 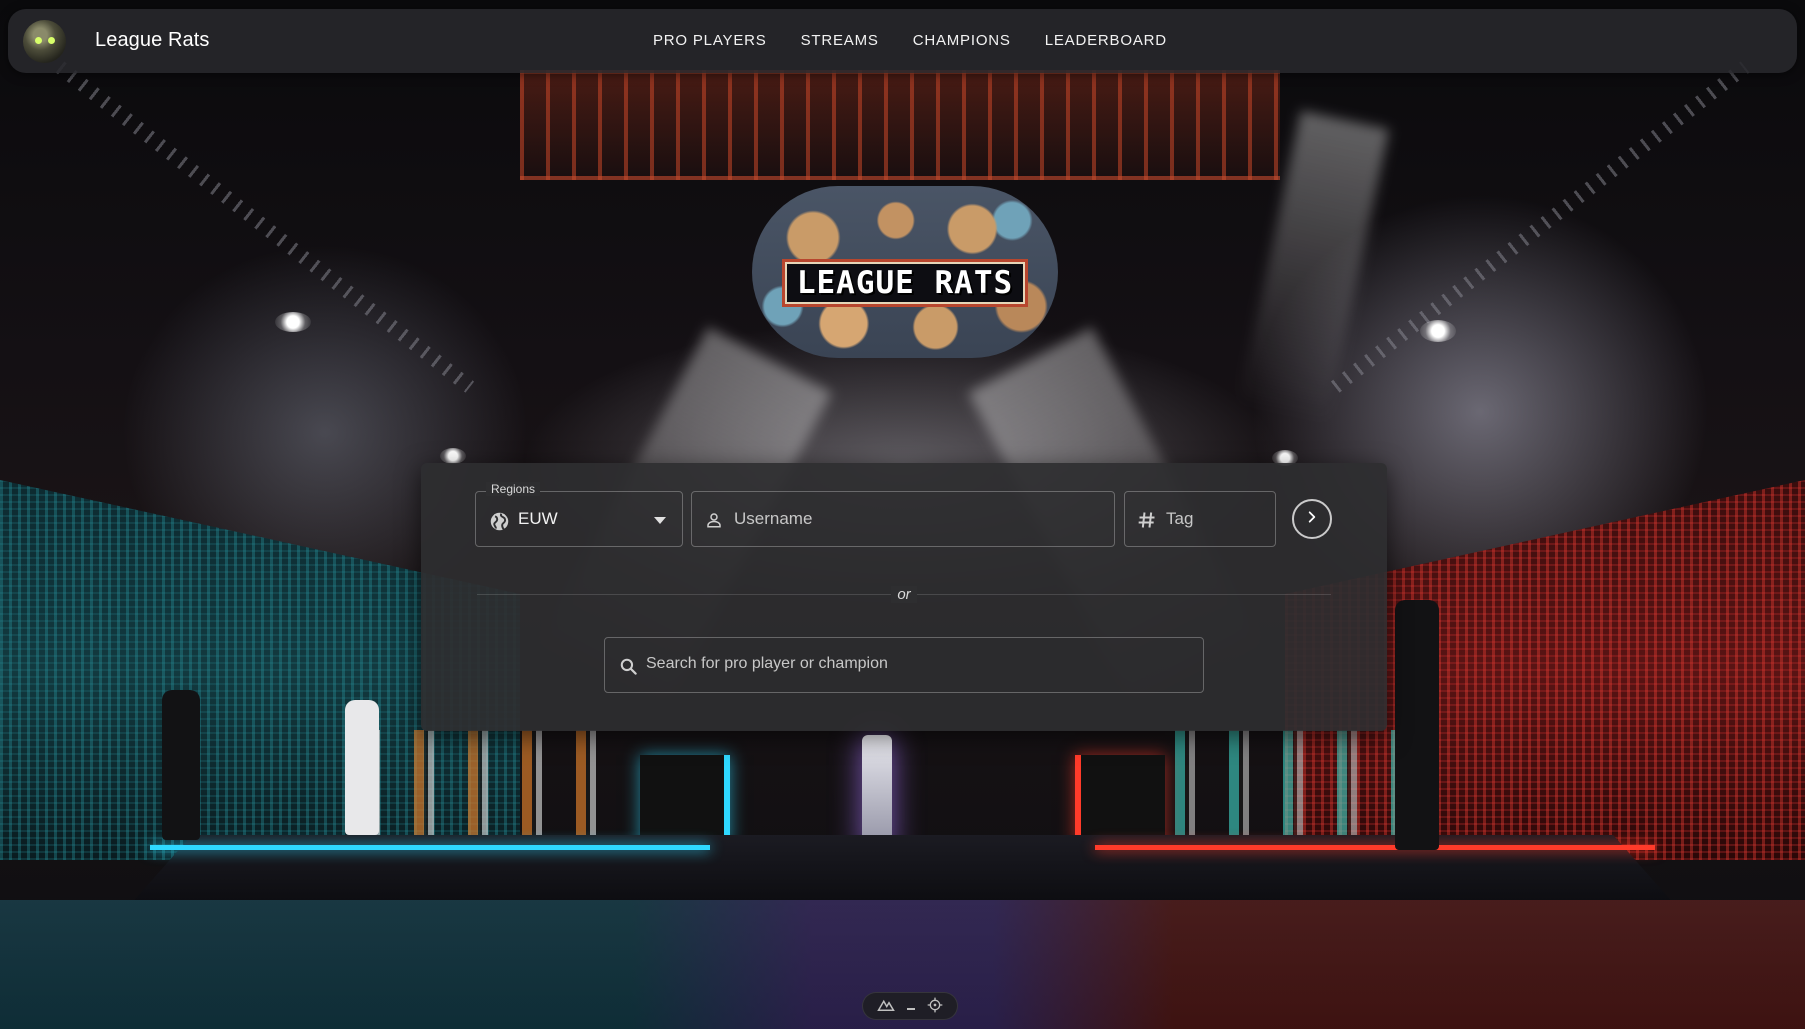 I want to click on league-rats-logo: LEAGUE RATS, so click(x=905, y=272).